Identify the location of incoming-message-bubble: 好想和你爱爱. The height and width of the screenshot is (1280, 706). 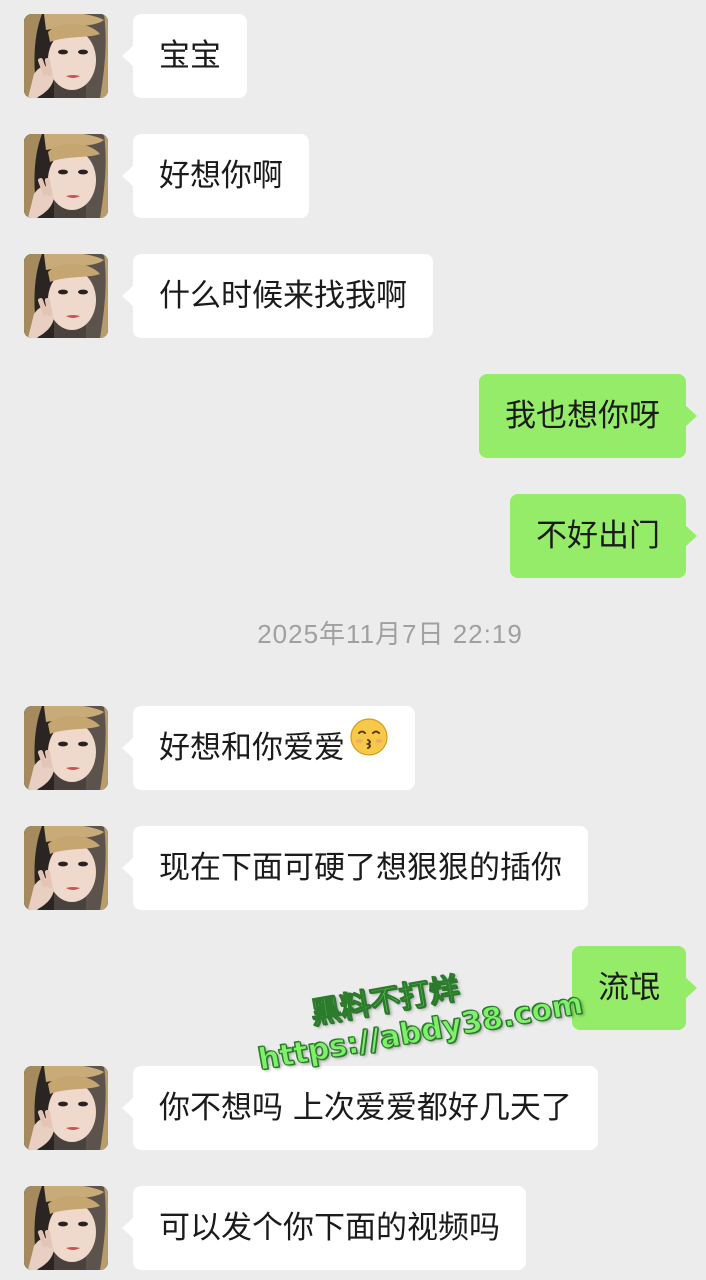
(268, 747).